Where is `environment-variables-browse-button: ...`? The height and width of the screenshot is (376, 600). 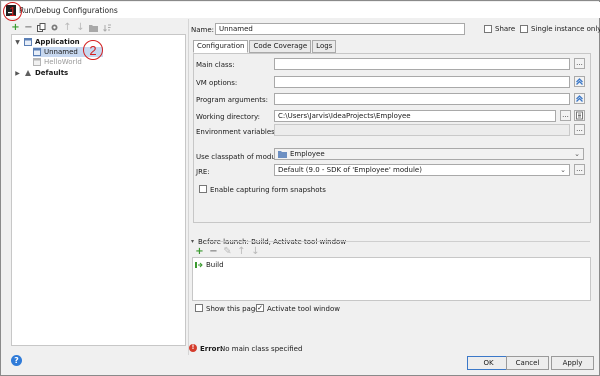 environment-variables-browse-button: ... is located at coordinates (579, 129).